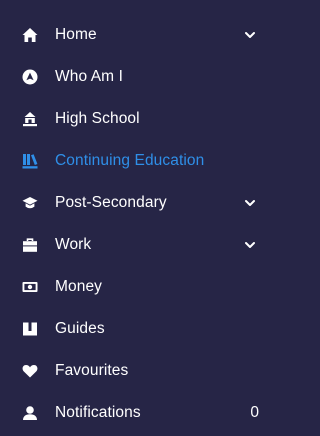 Image resolution: width=320 pixels, height=436 pixels. I want to click on school-icon, so click(30, 119).